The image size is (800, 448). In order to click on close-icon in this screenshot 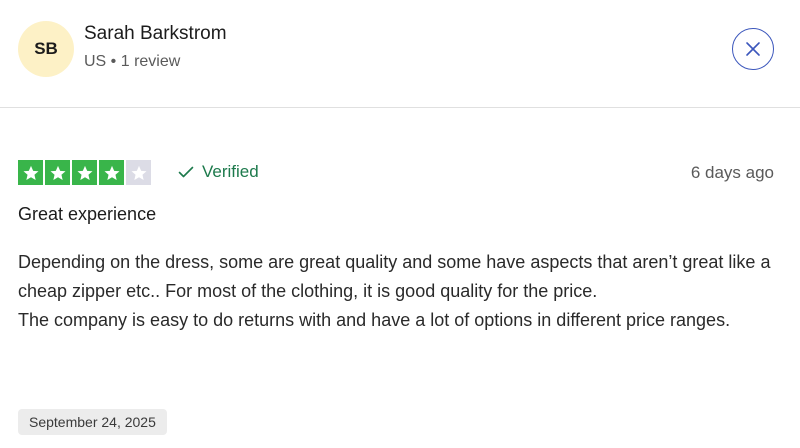, I will do `click(753, 49)`.